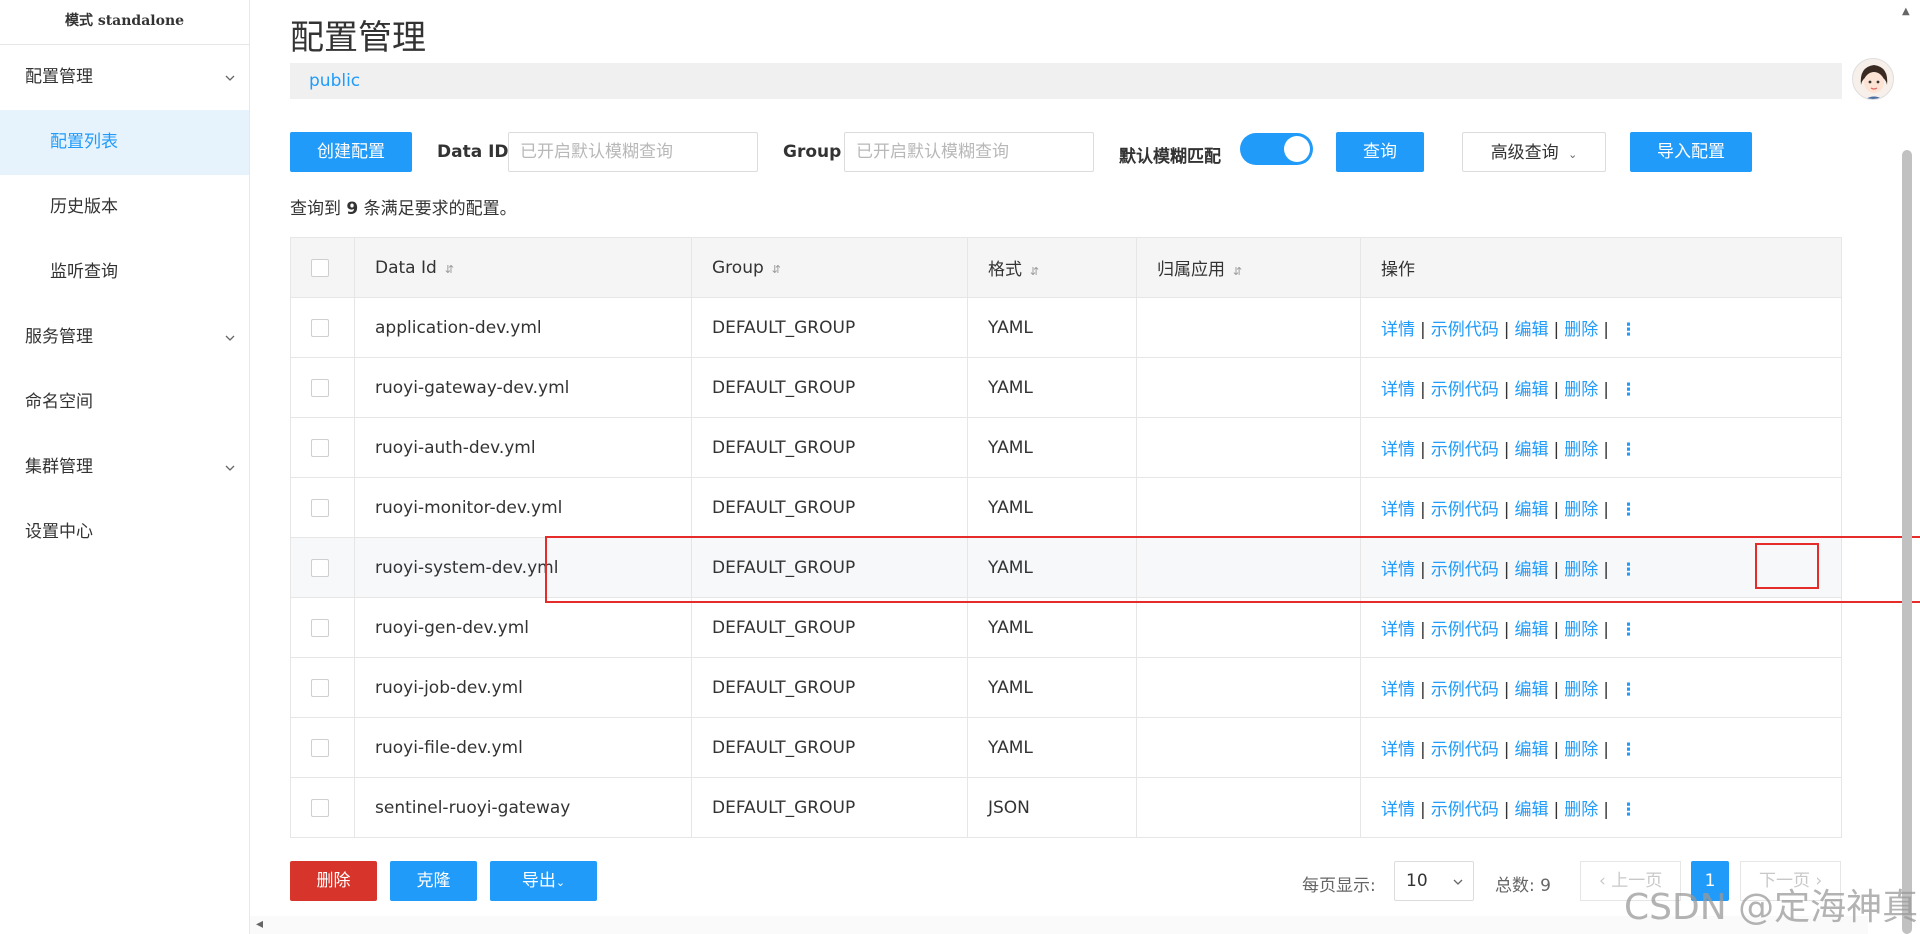  What do you see at coordinates (124, 77) in the screenshot?
I see `sidebar-item-config-management: 配置管理` at bounding box center [124, 77].